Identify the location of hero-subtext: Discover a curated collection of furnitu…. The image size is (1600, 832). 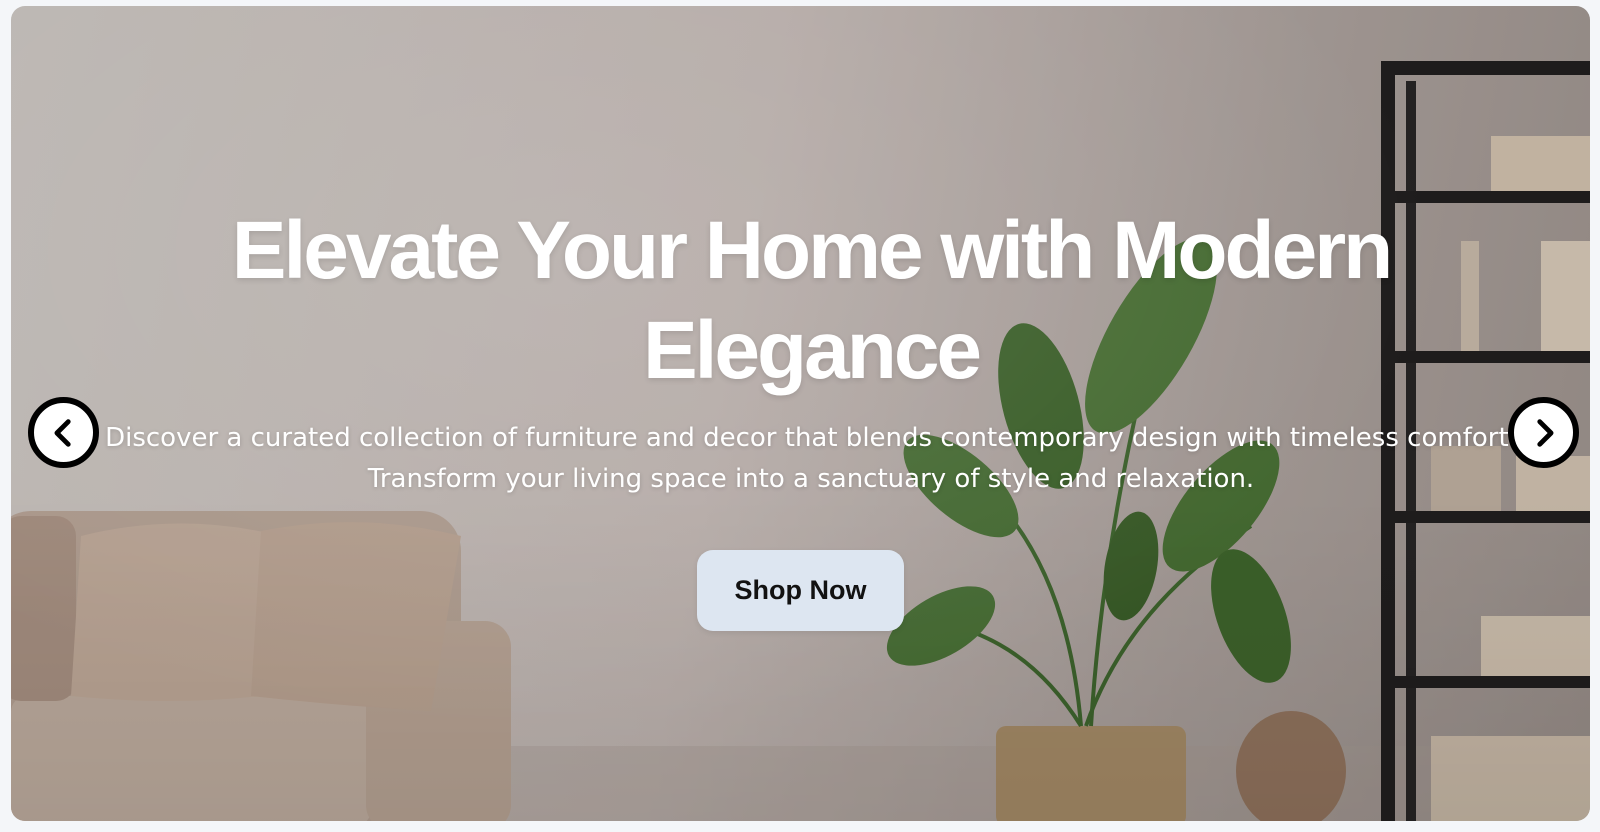
(811, 459).